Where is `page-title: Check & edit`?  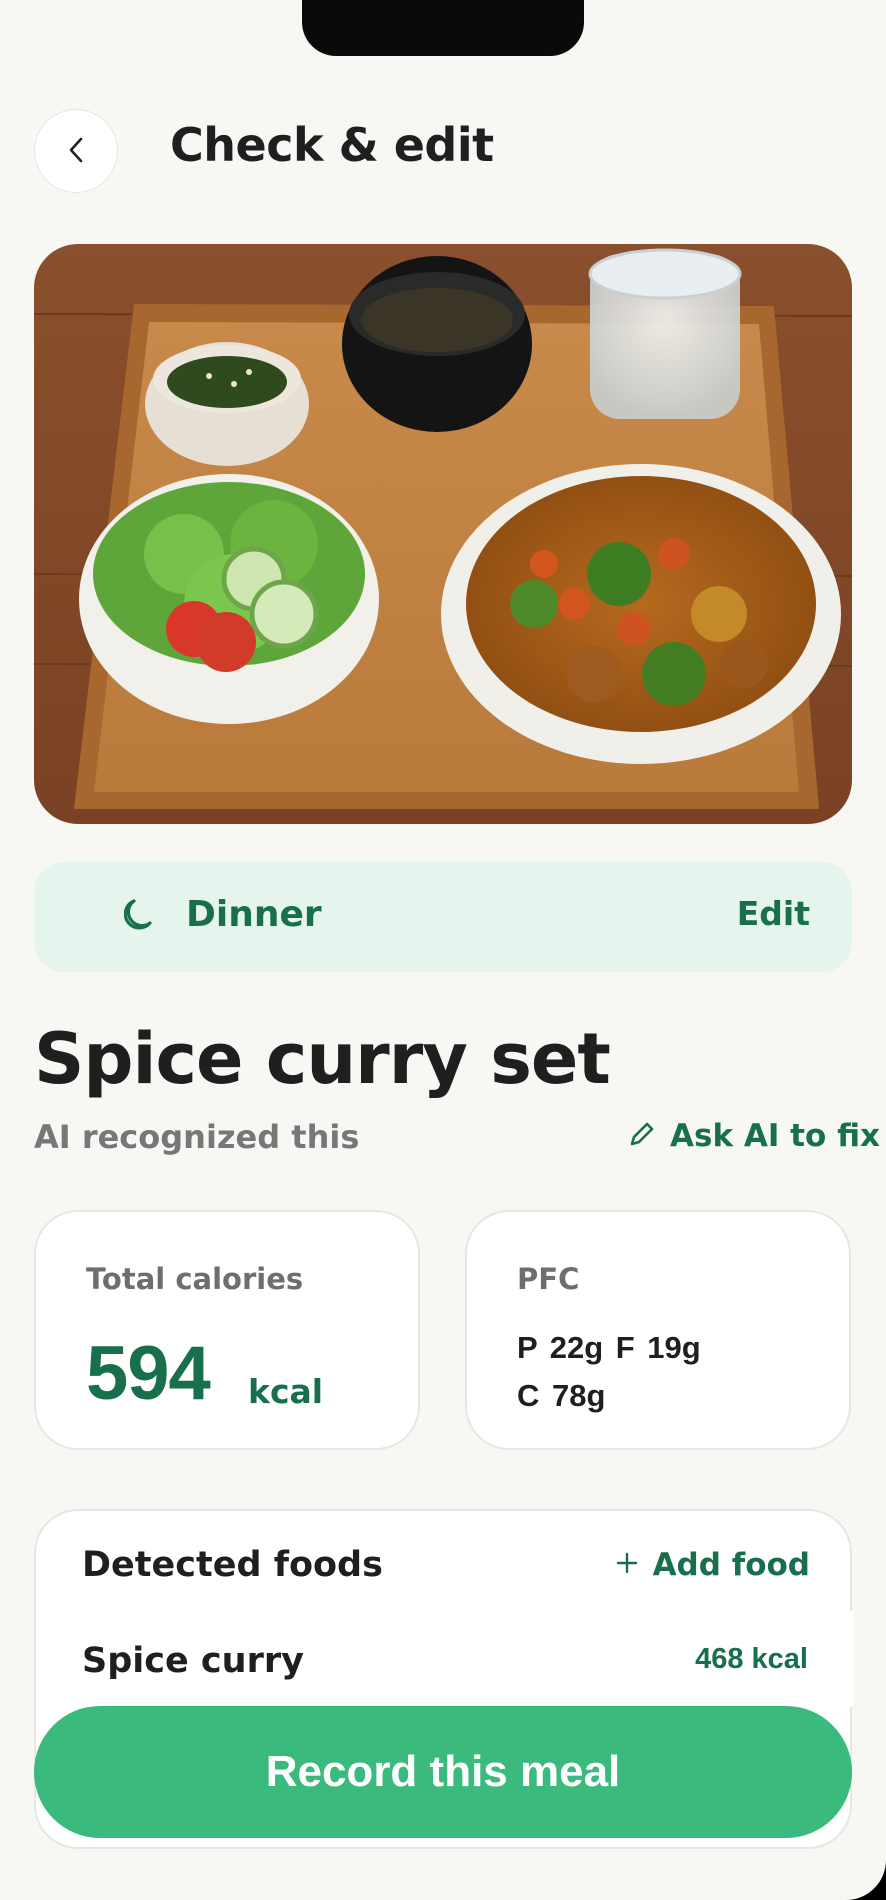
page-title: Check & edit is located at coordinates (332, 145).